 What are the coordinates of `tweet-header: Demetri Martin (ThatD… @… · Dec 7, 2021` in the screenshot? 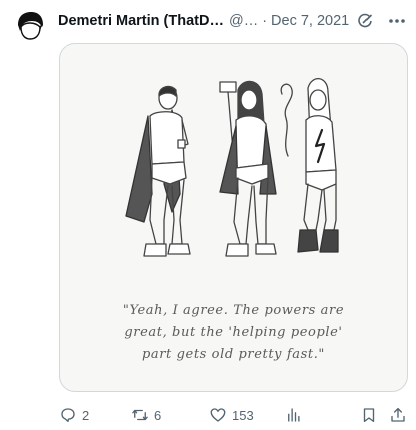 It's located at (233, 21).